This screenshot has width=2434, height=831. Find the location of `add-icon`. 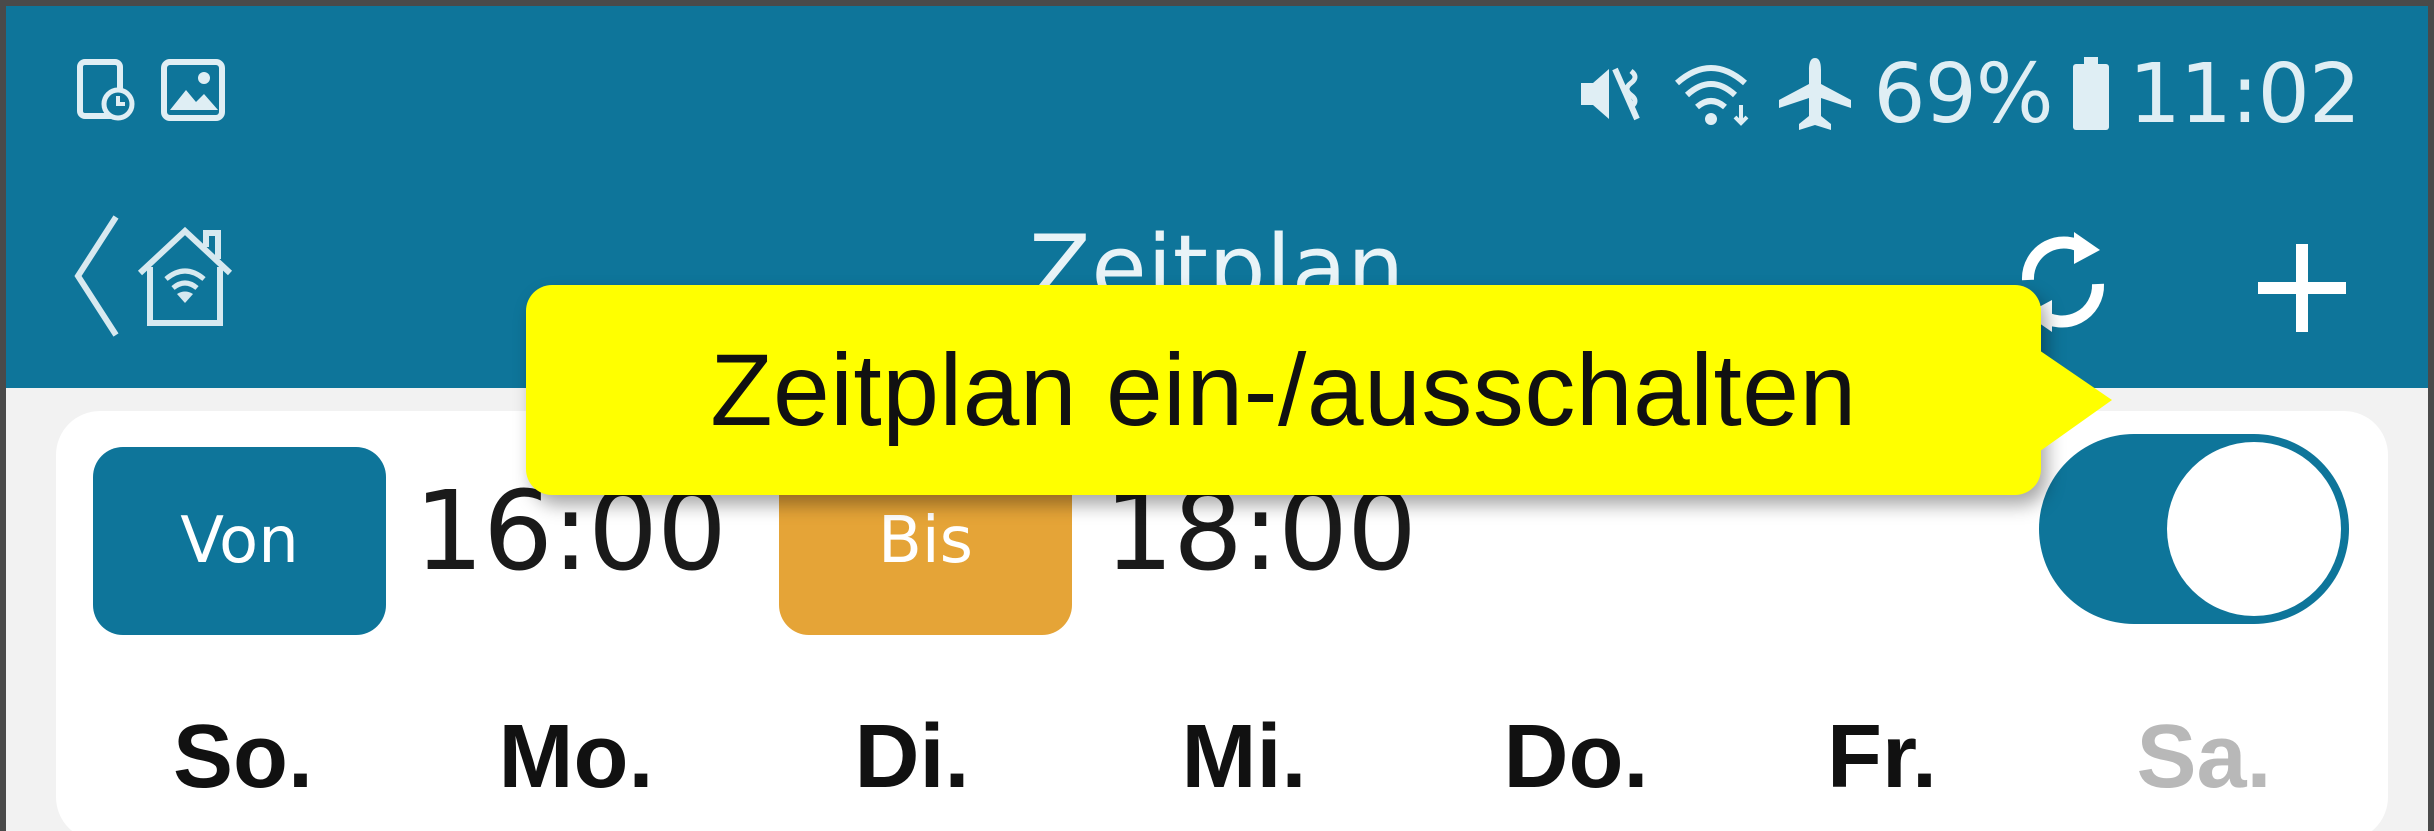

add-icon is located at coordinates (2302, 288).